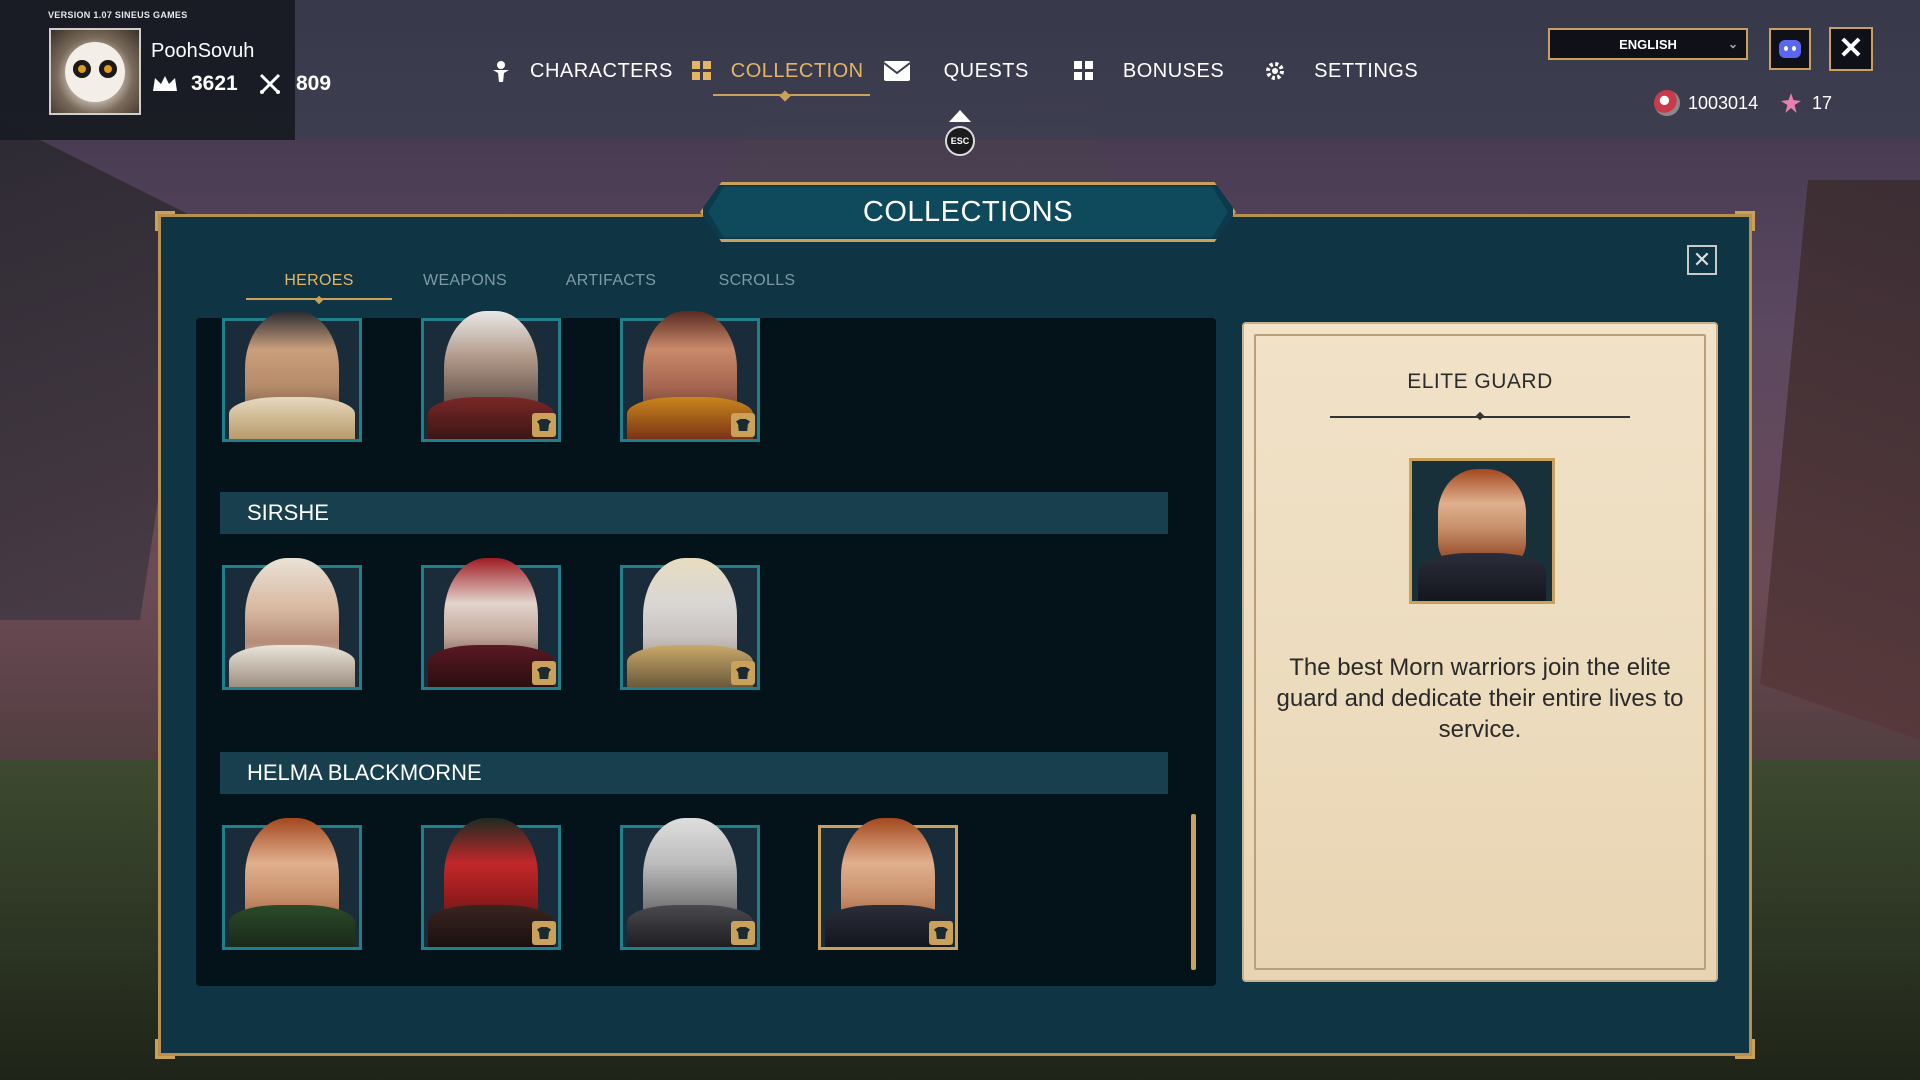 This screenshot has height=1080, width=1920. I want to click on nav-collection-label: COLLECTION, so click(797, 70).